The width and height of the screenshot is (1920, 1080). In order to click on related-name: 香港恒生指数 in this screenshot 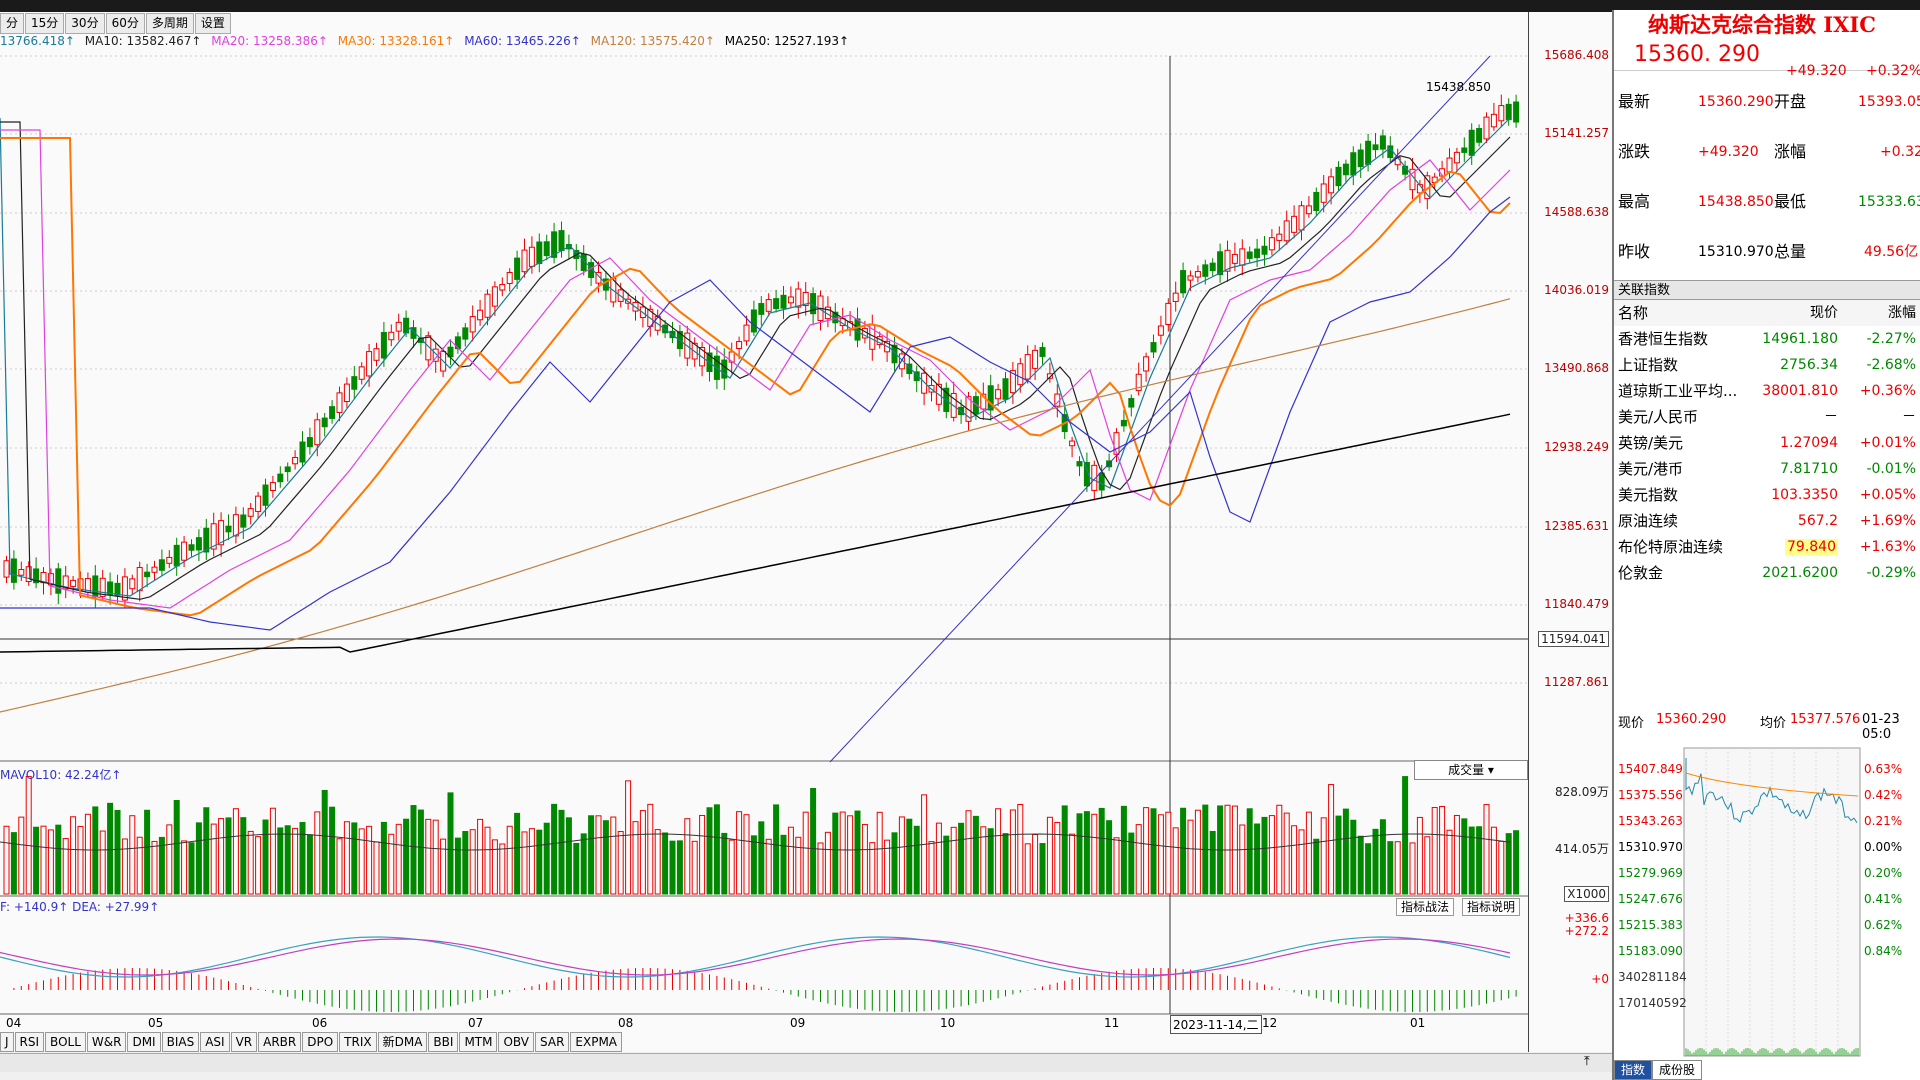, I will do `click(1663, 339)`.